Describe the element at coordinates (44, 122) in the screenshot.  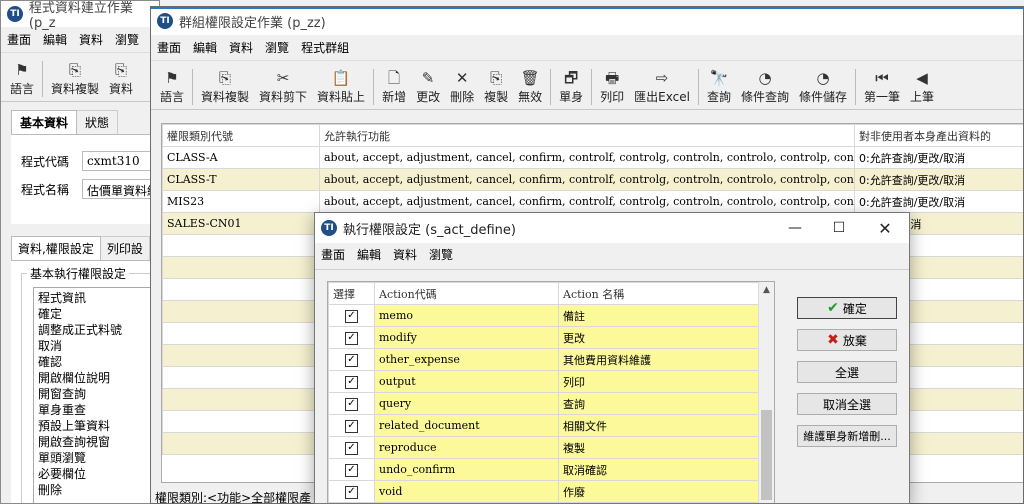
I see `tab-basic: 基本資料` at that location.